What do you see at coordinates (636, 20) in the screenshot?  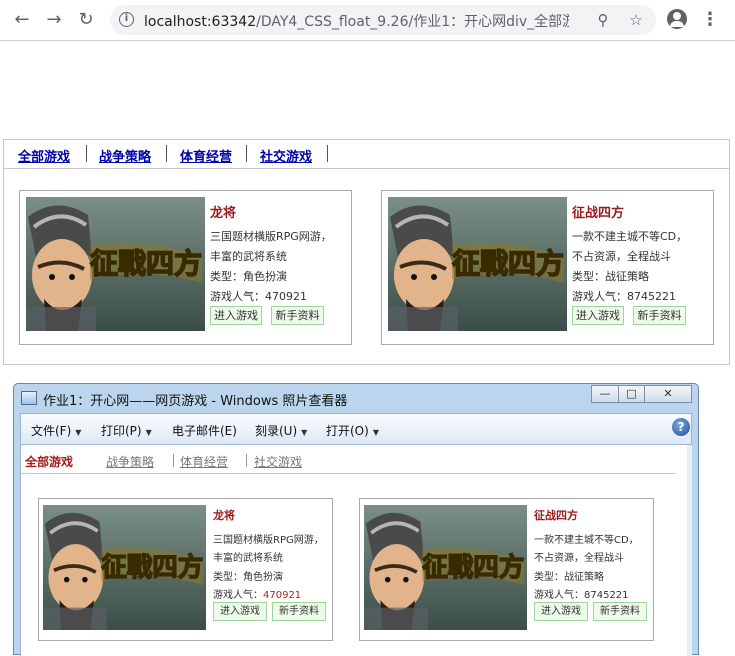 I see `star-icon: ☆` at bounding box center [636, 20].